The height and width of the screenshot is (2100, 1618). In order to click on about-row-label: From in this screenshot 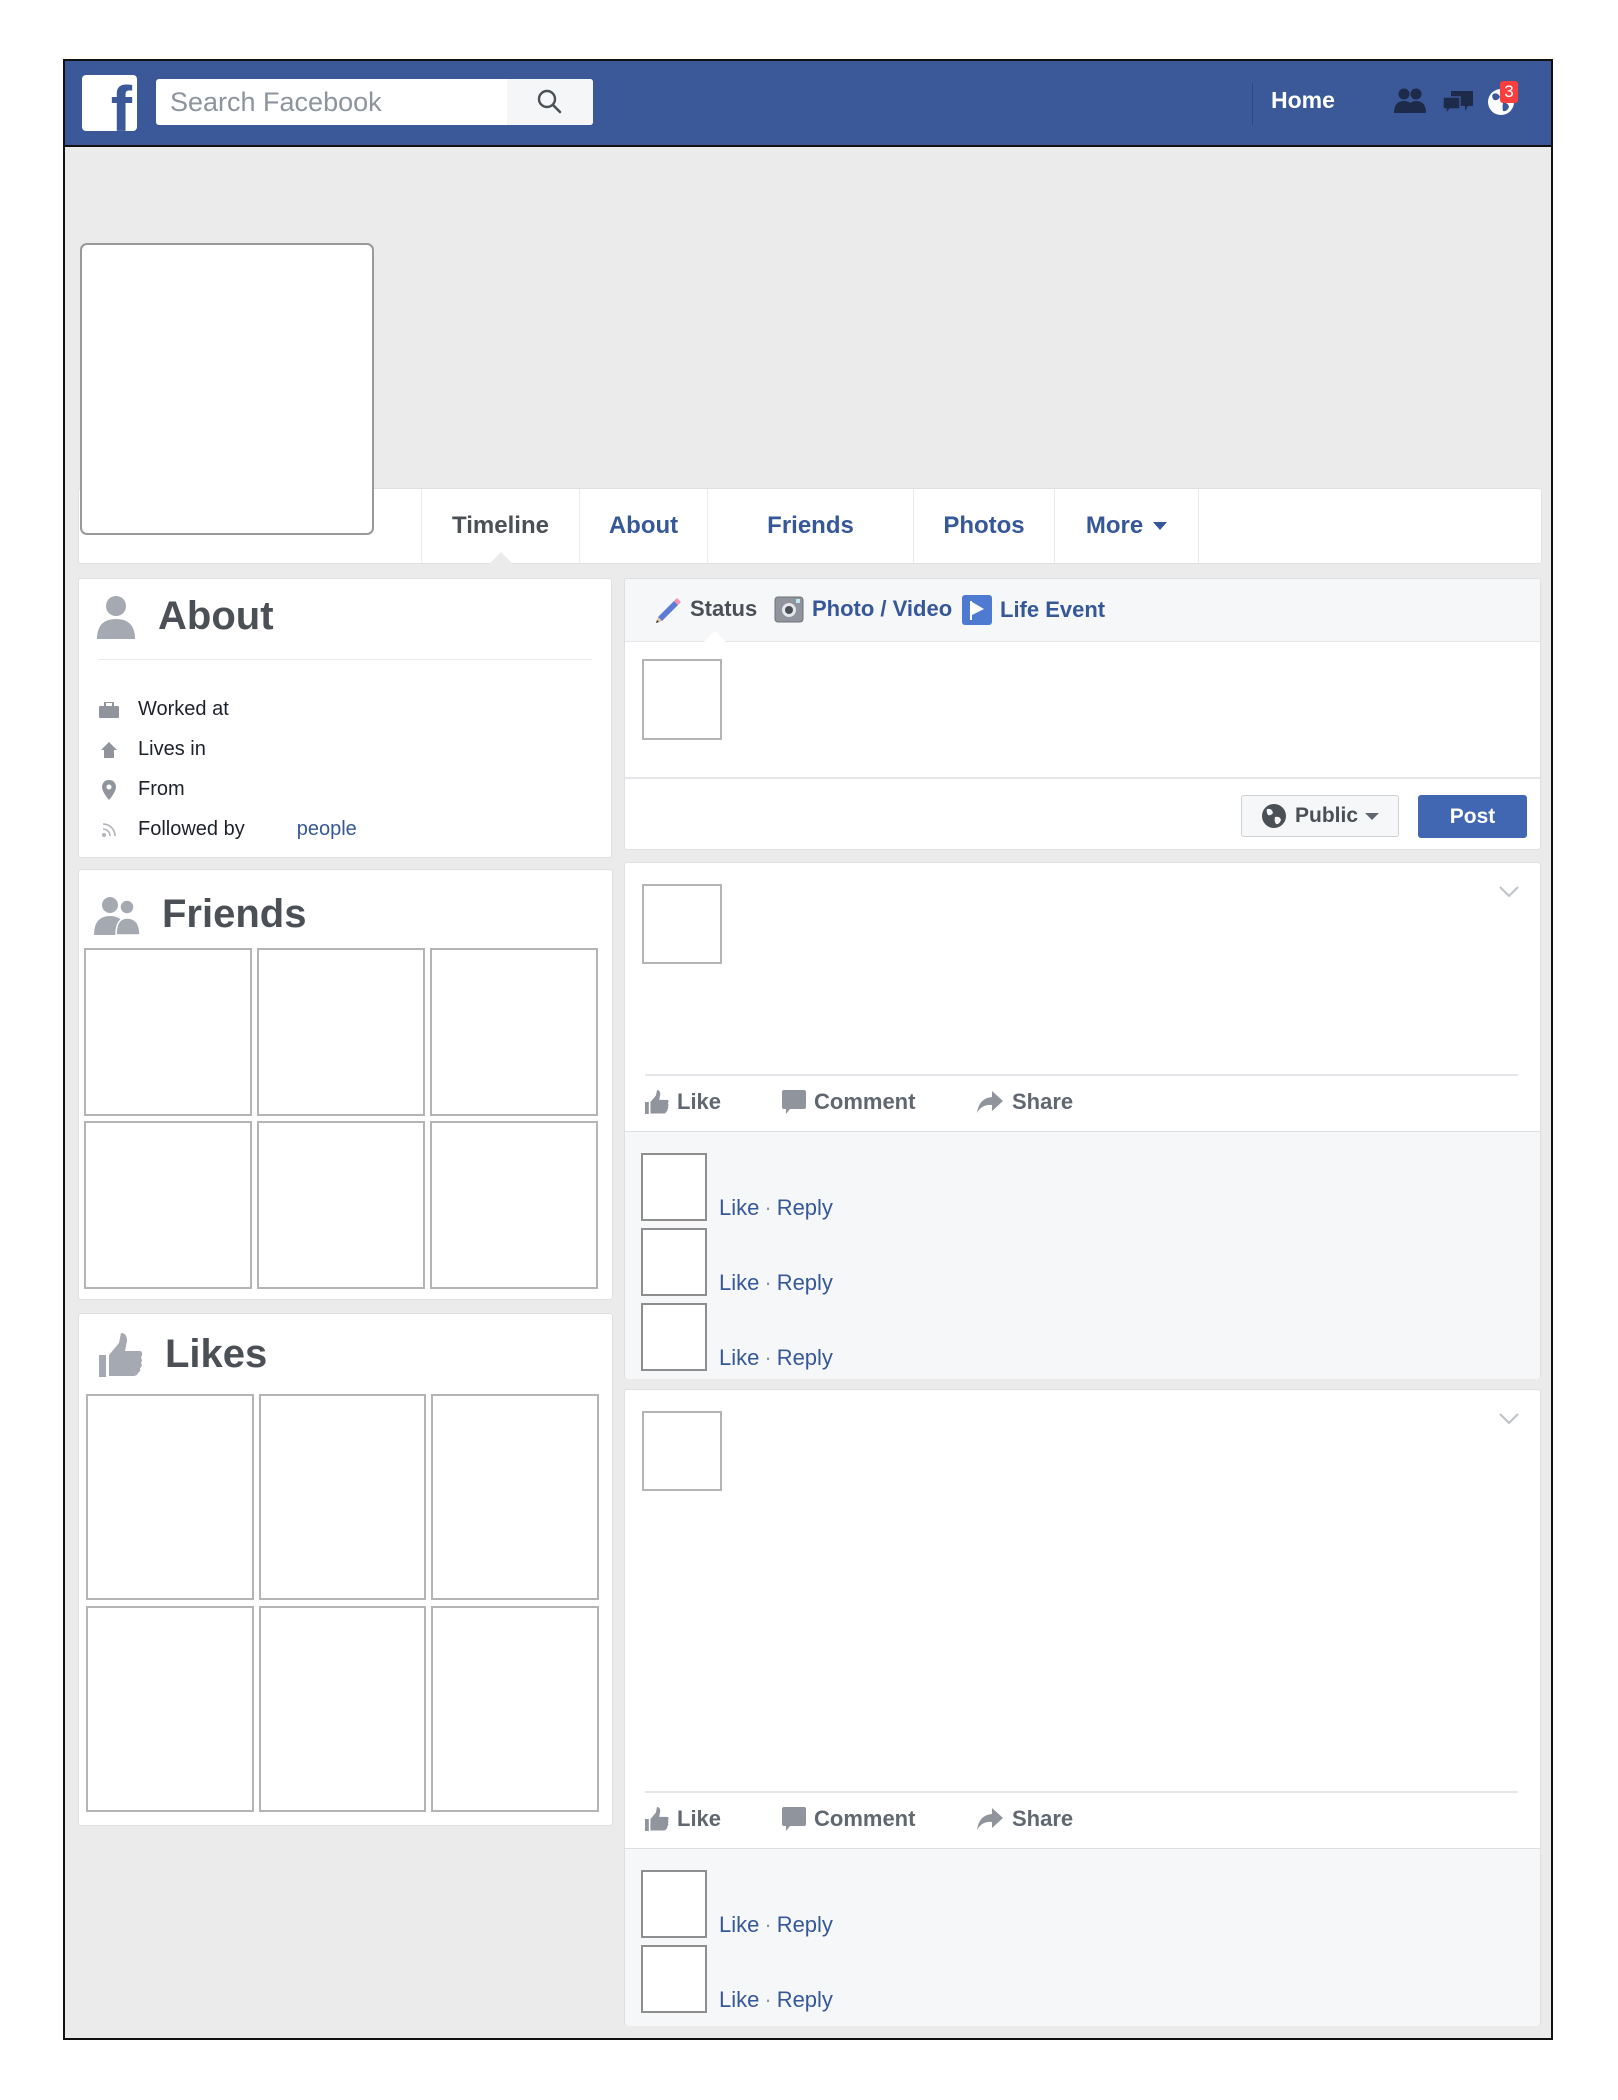, I will do `click(161, 789)`.